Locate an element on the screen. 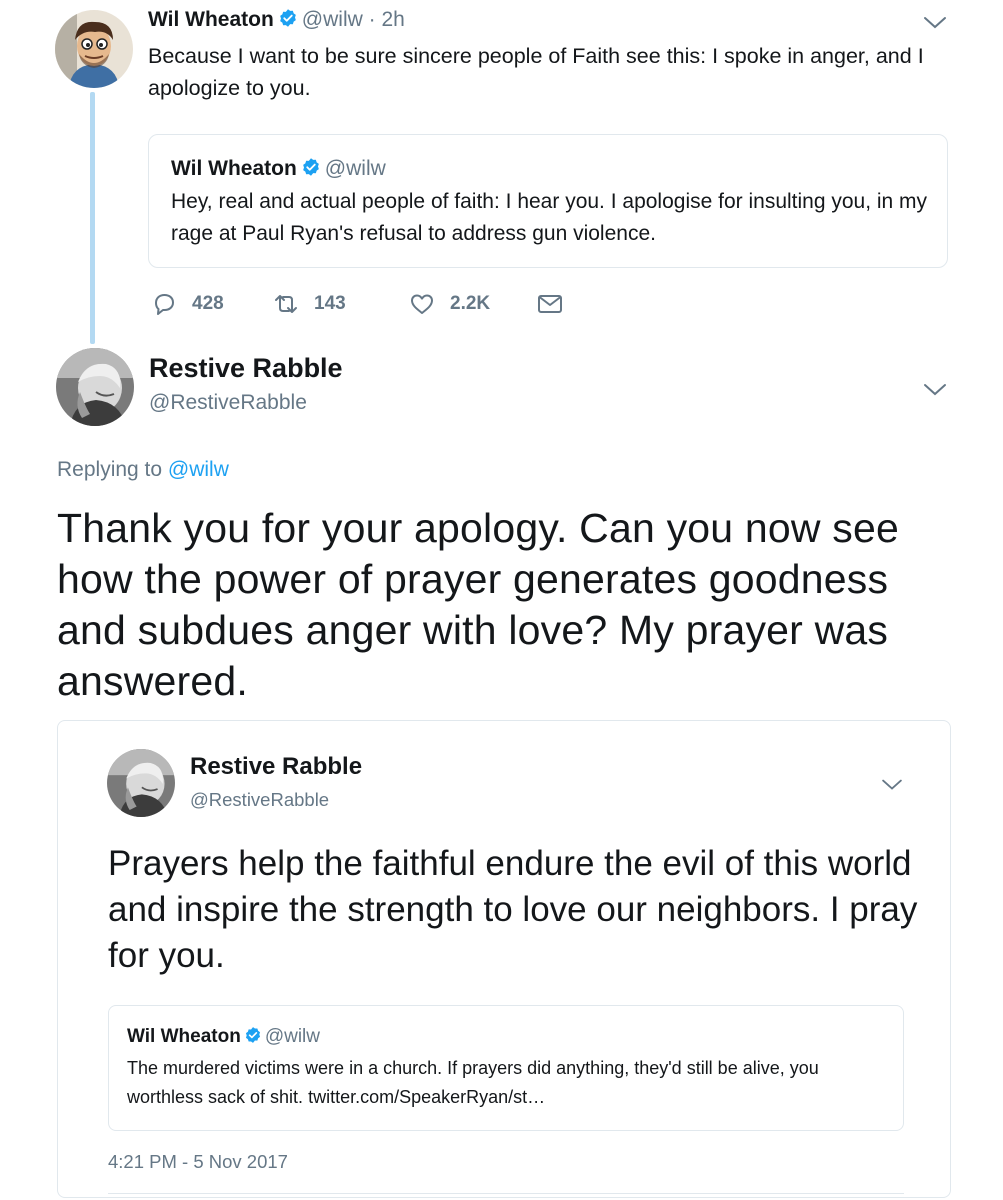 The height and width of the screenshot is (1200, 1003). direct-message-button is located at coordinates (557, 304).